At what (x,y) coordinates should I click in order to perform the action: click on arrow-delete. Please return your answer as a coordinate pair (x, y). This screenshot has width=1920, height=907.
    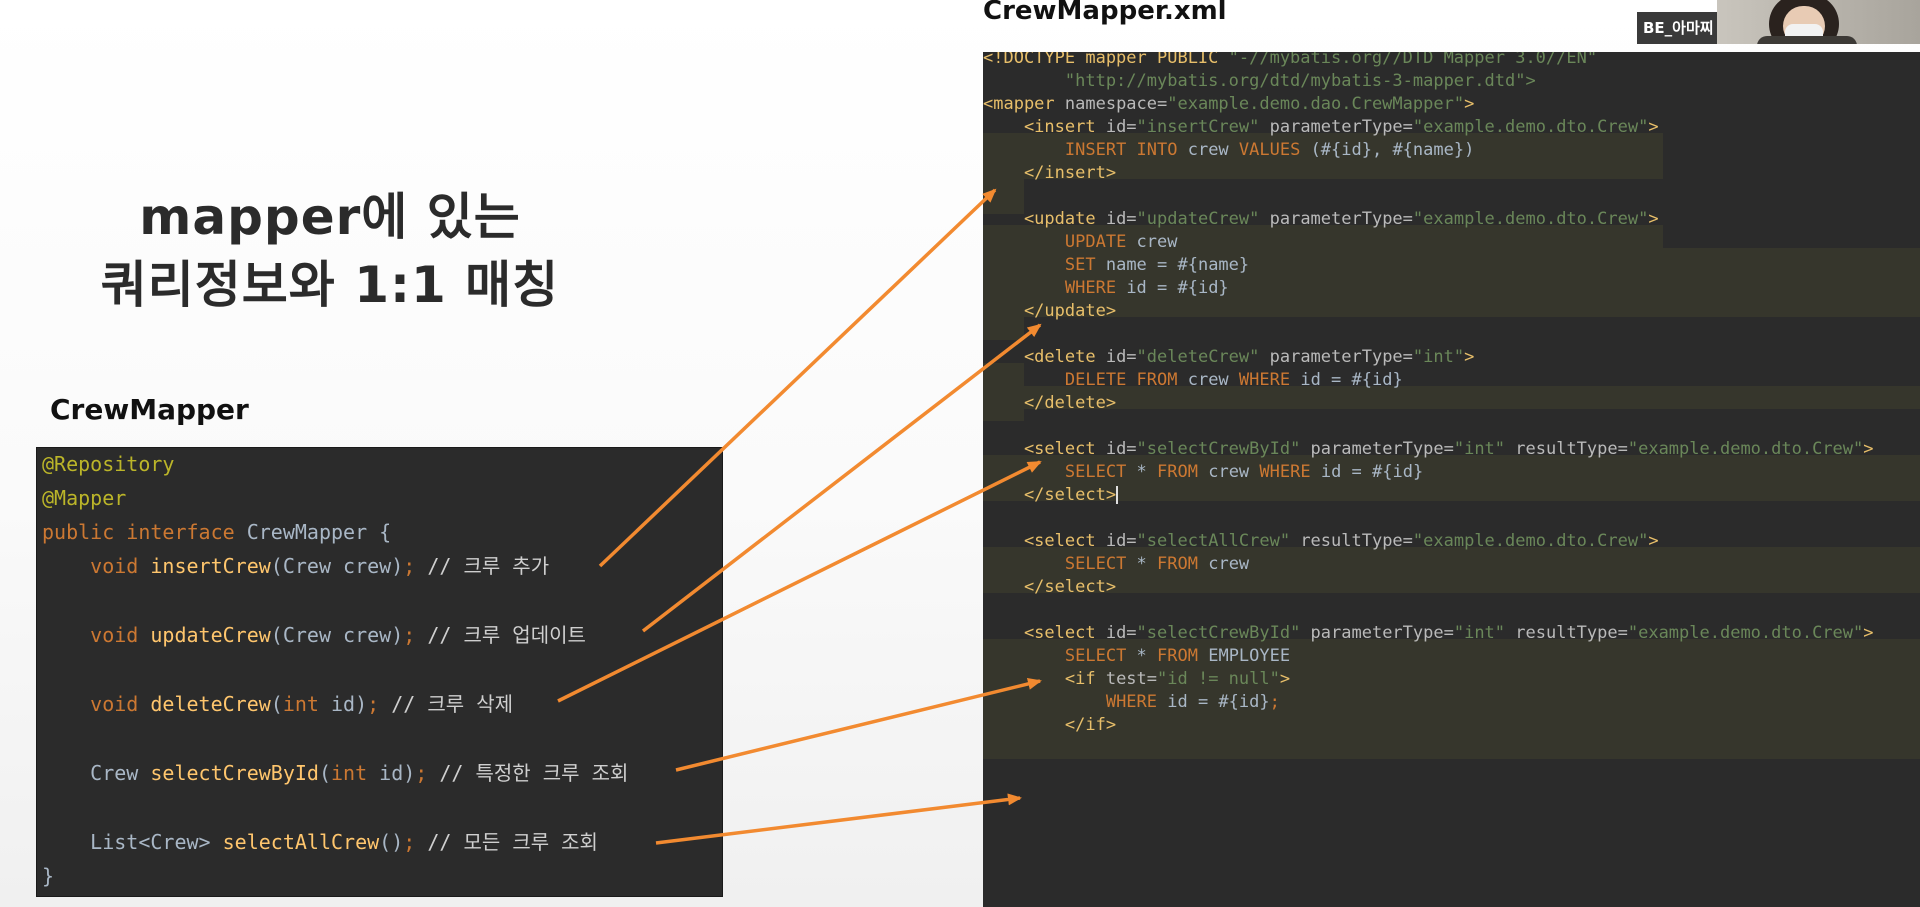
    Looking at the image, I should click on (799, 581).